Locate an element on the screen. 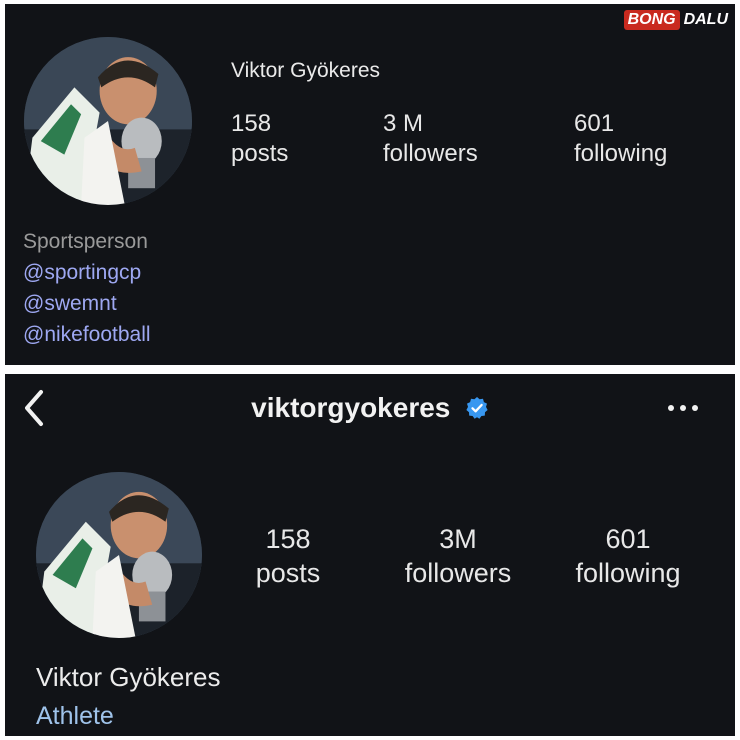  verified-badge-icon is located at coordinates (477, 408).